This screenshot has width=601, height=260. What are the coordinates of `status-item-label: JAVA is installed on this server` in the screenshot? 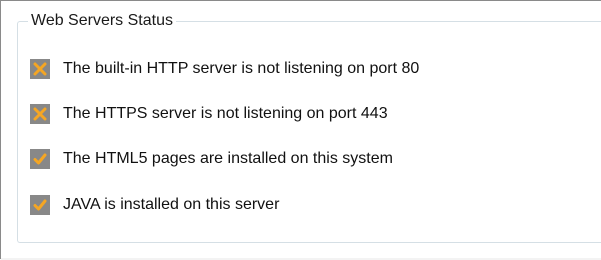 It's located at (171, 204).